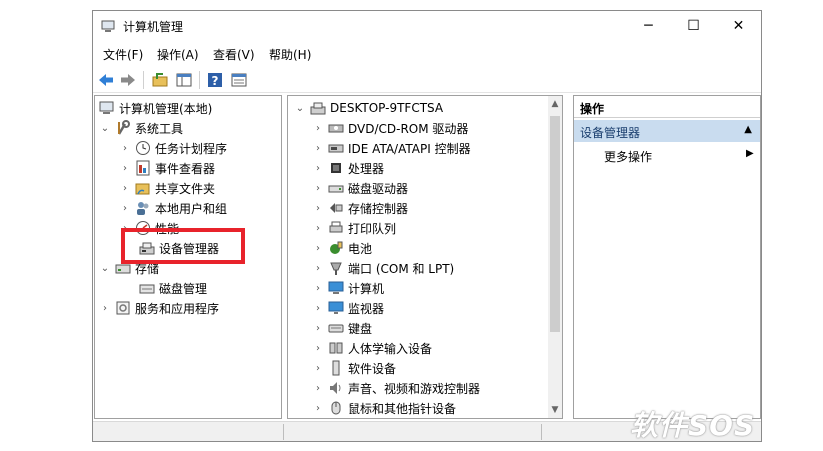 The height and width of the screenshot is (451, 823). I want to click on storage-controller-icon, so click(336, 208).